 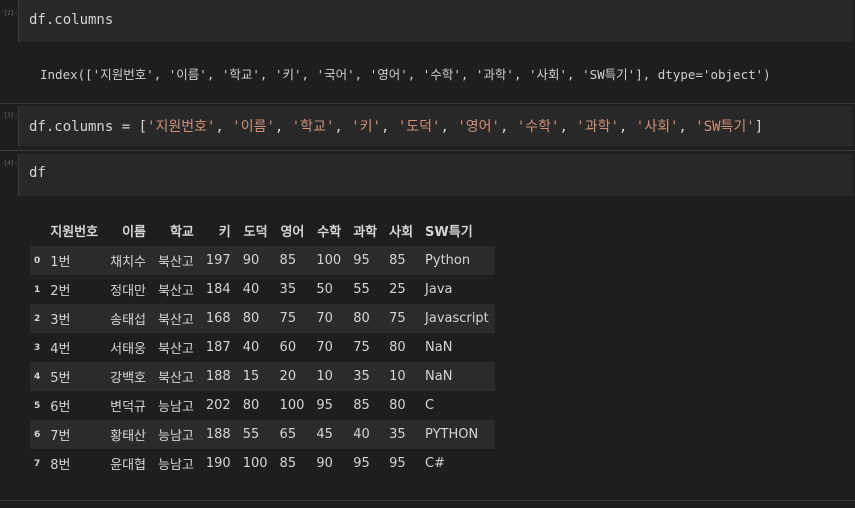 What do you see at coordinates (262, 318) in the screenshot?
I see `table-row: 2 3번 송태섭 북산고 168 80 75 70 80 75 Javascript` at bounding box center [262, 318].